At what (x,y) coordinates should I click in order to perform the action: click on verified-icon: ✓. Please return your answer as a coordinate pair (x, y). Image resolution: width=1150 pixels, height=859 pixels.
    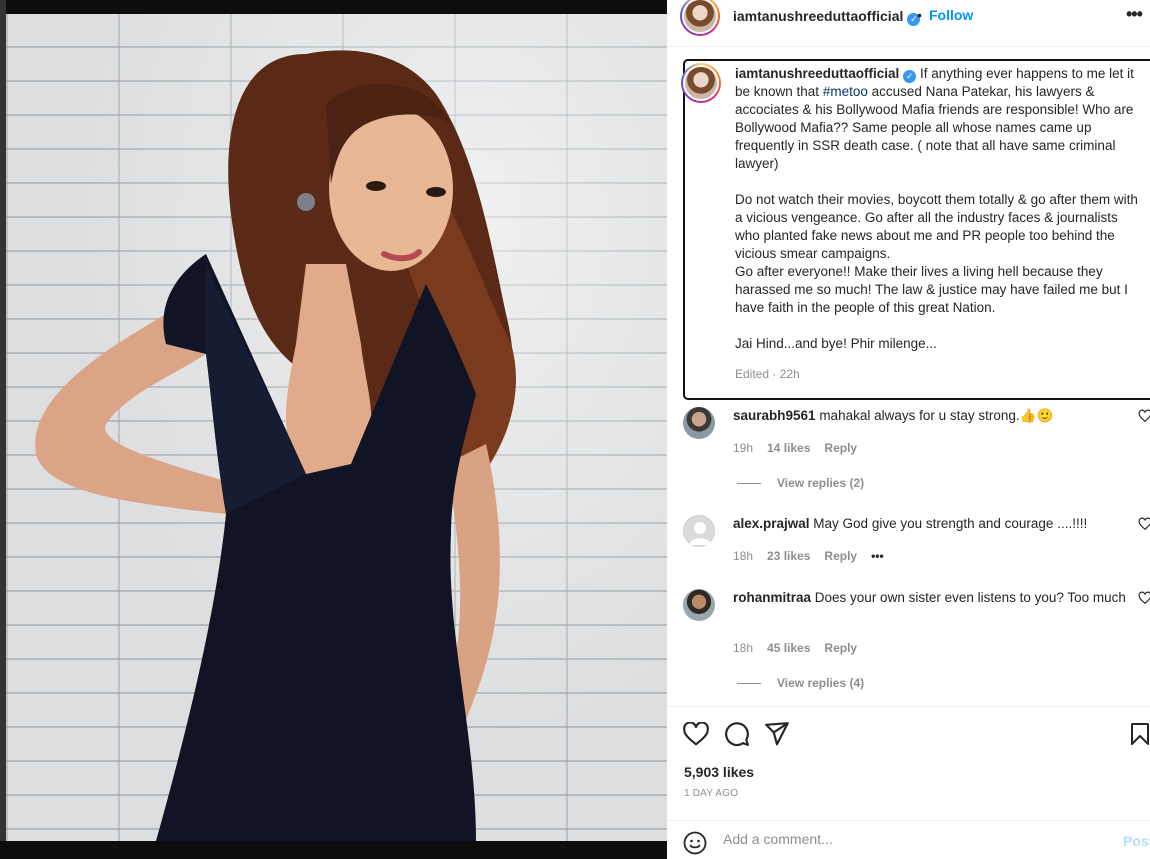
    Looking at the image, I should click on (910, 76).